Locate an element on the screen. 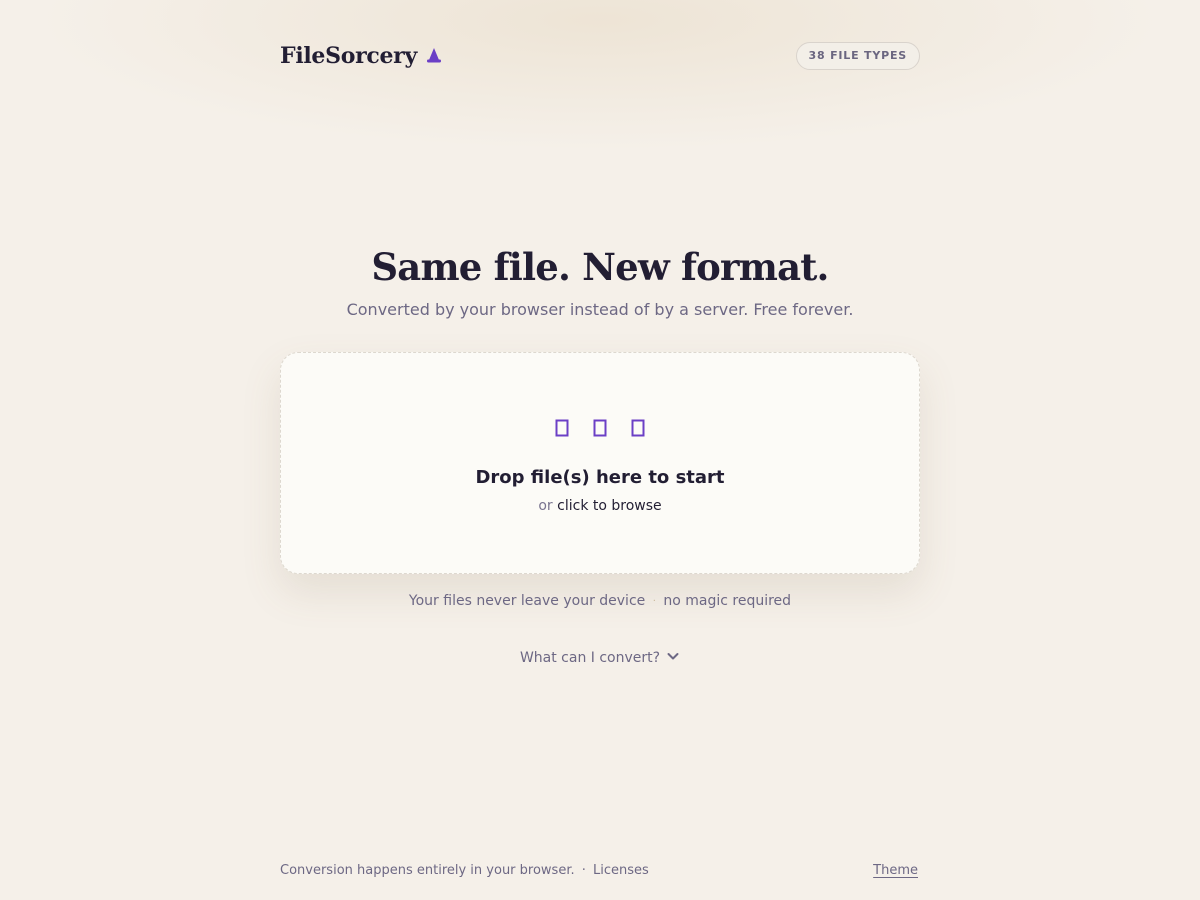 The image size is (1200, 900). file-icons is located at coordinates (600, 430).